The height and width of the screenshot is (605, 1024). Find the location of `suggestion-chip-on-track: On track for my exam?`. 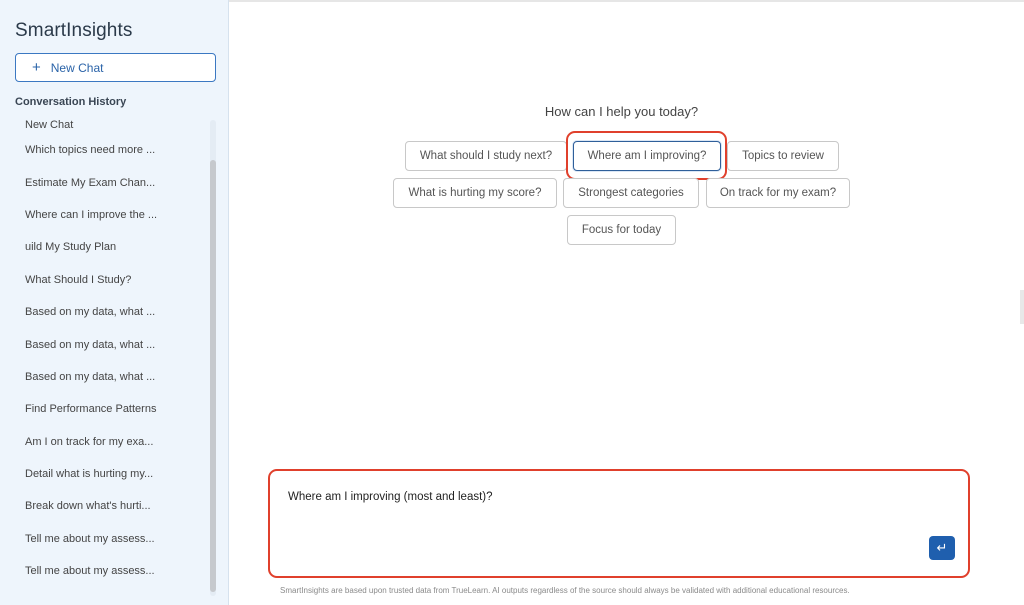

suggestion-chip-on-track: On track for my exam? is located at coordinates (778, 193).